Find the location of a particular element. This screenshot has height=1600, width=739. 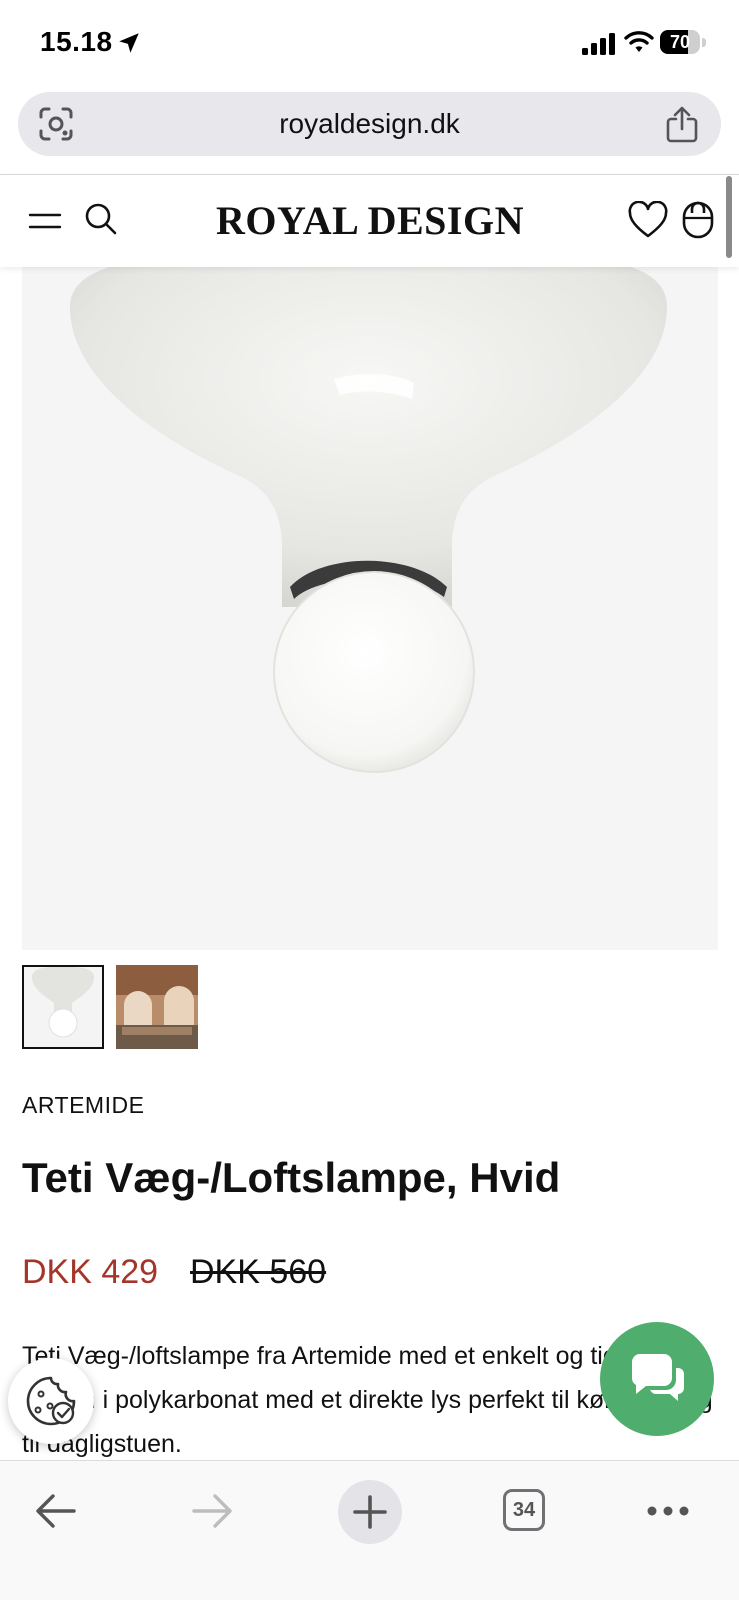

address-bar: royaldesign.dk is located at coordinates (369, 124).